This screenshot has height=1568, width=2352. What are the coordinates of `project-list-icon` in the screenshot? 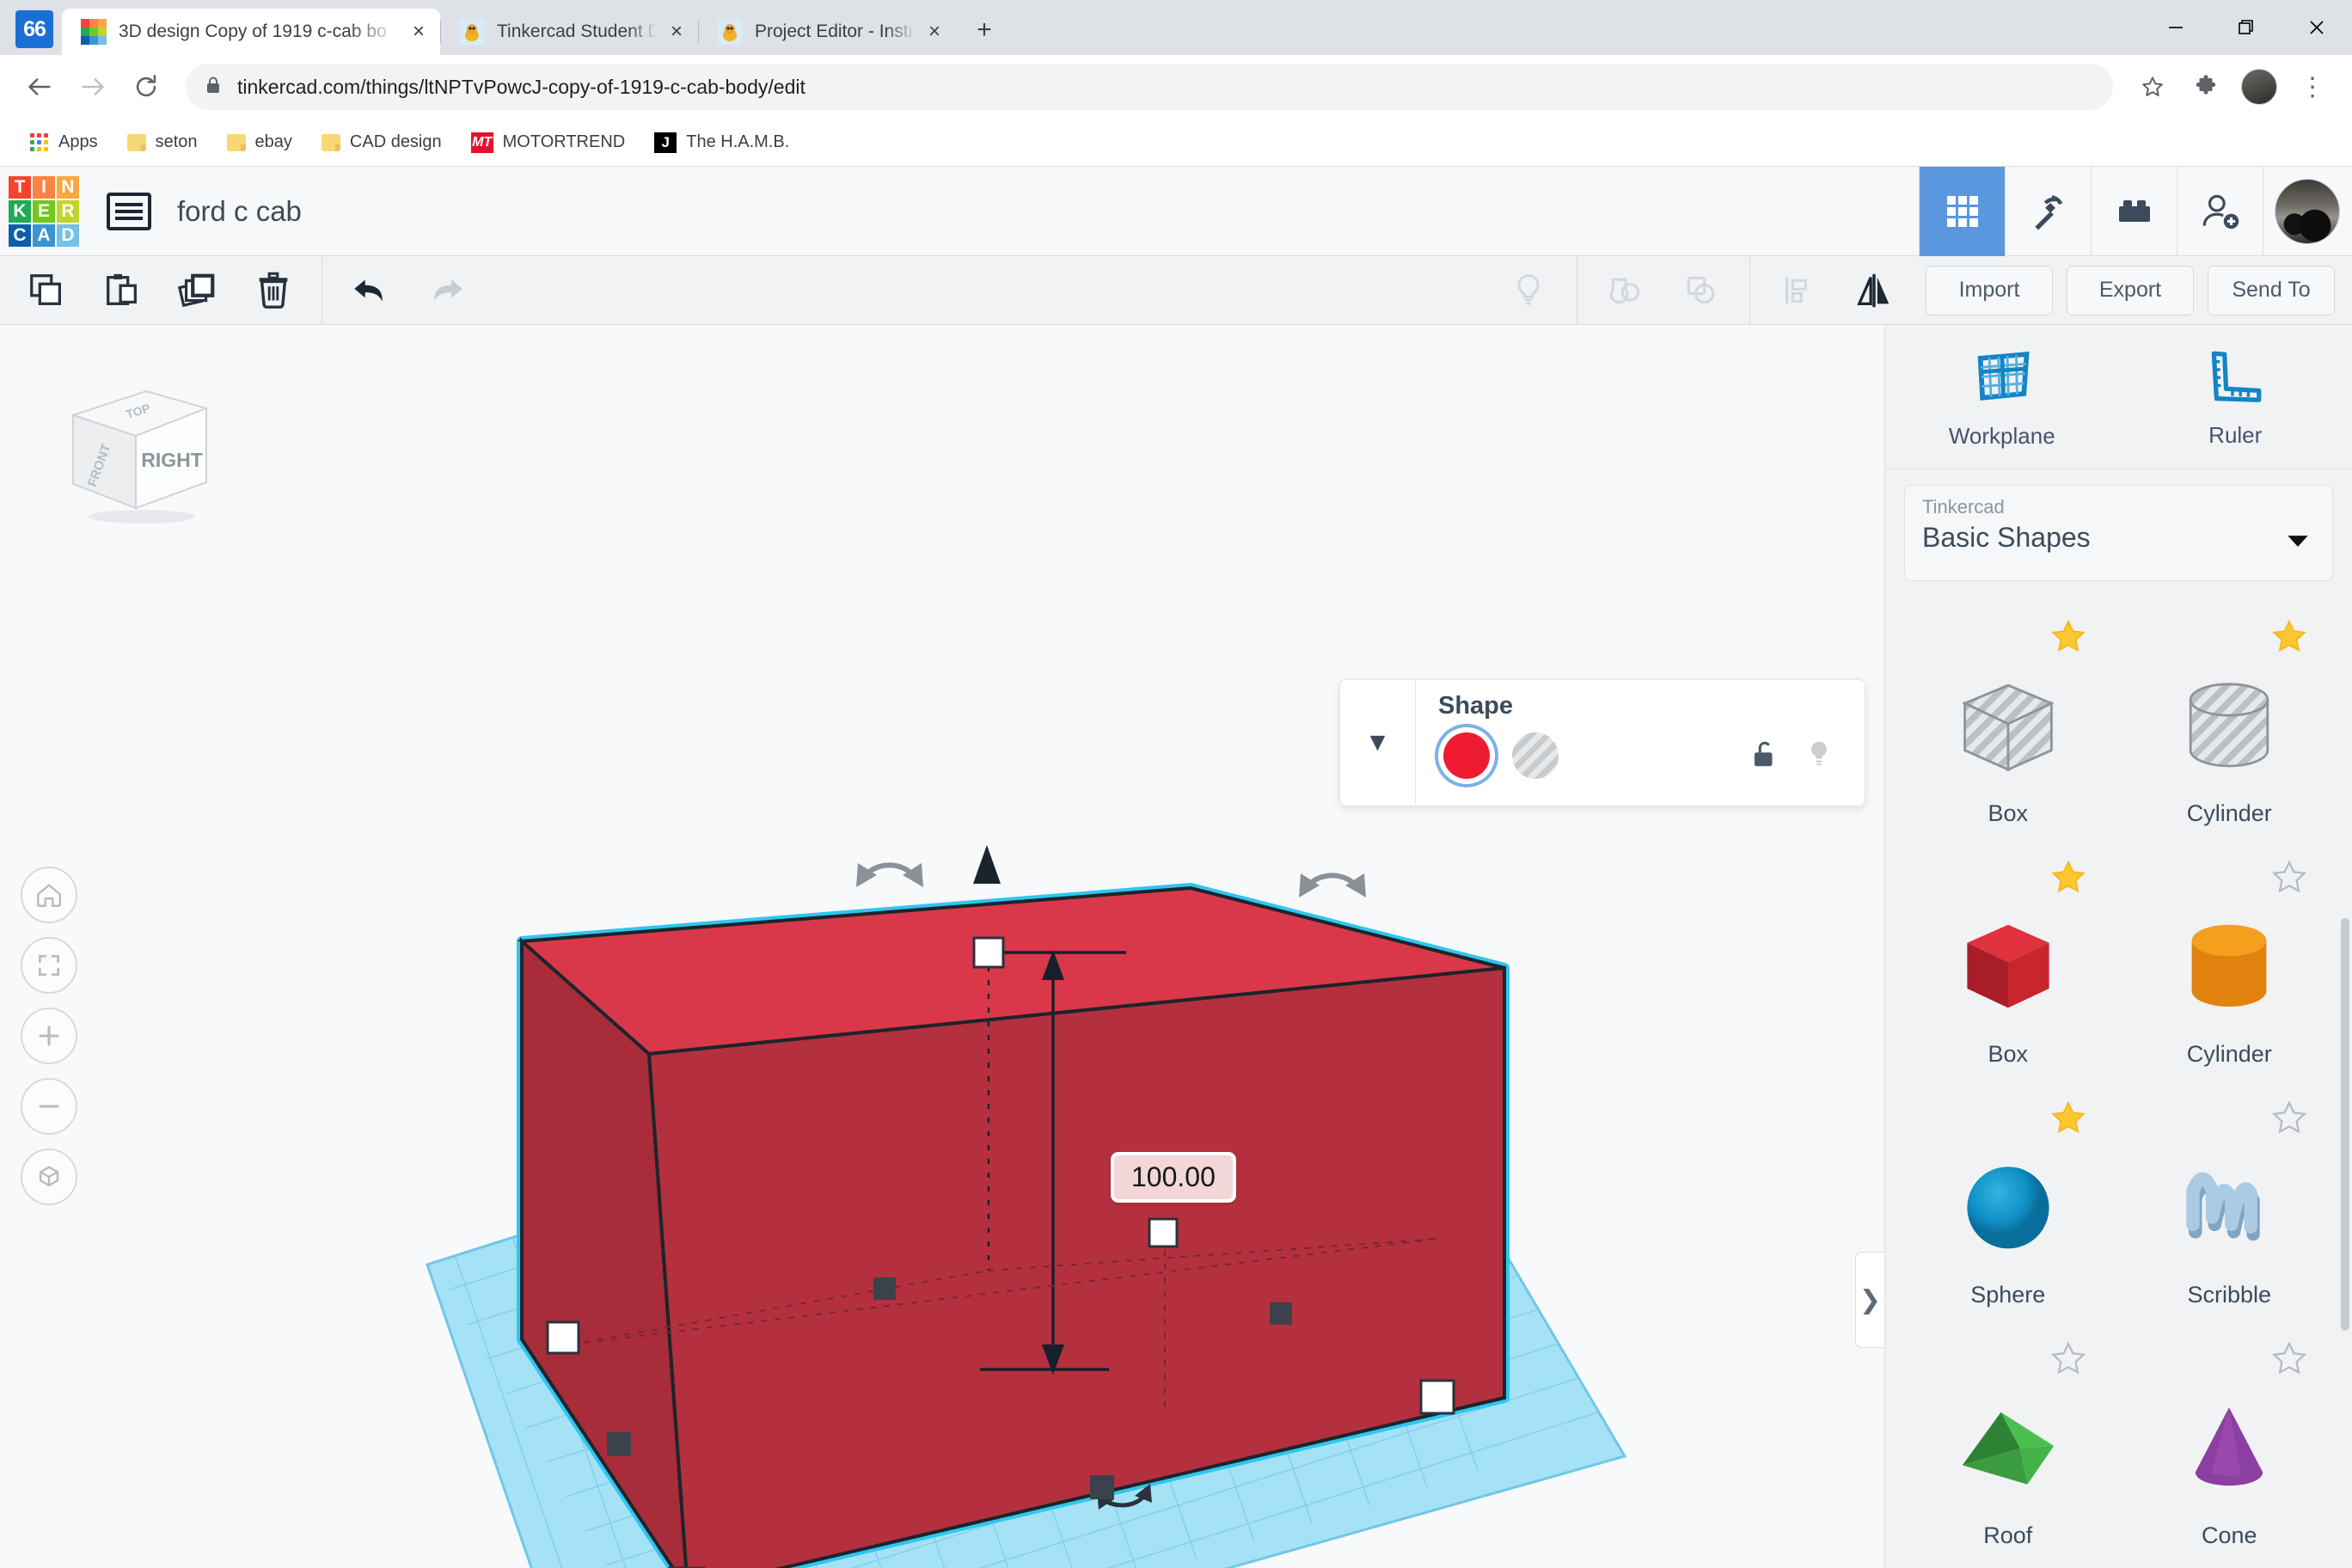 It's located at (129, 211).